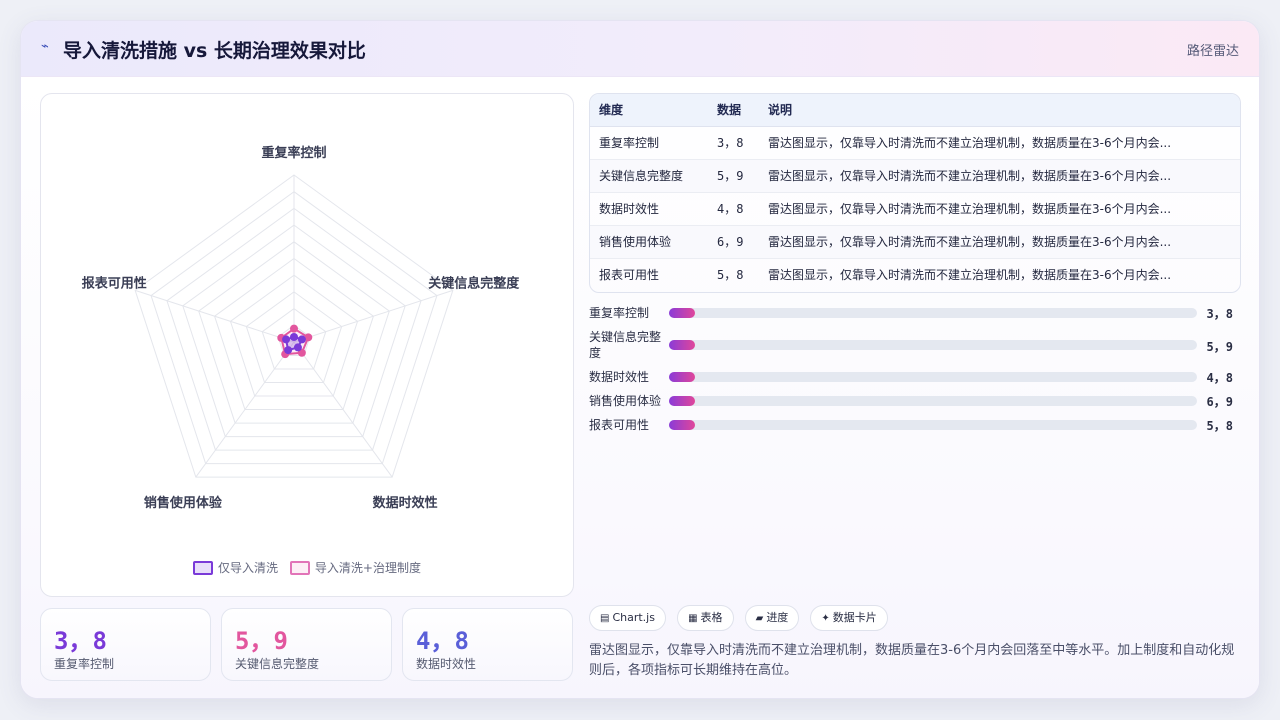 The width and height of the screenshot is (1280, 720). I want to click on progress-label: 数据时效性, so click(619, 377).